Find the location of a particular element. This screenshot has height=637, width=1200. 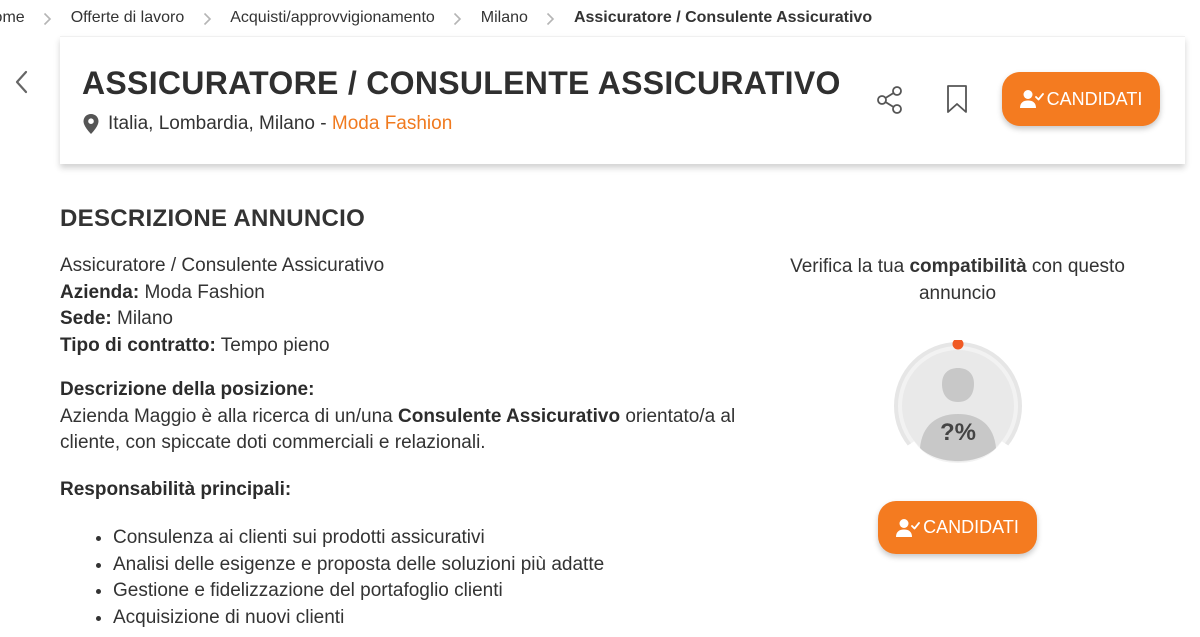

breadcrumb-current: Assicuratore / Consulente Assicurativo is located at coordinates (723, 17).